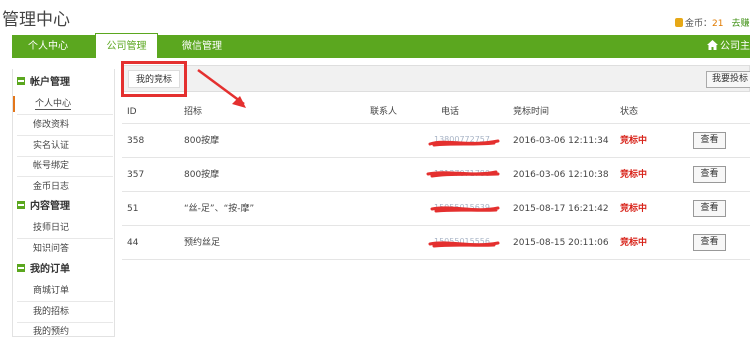  Describe the element at coordinates (136, 175) in the screenshot. I see `cell-id: 357` at that location.